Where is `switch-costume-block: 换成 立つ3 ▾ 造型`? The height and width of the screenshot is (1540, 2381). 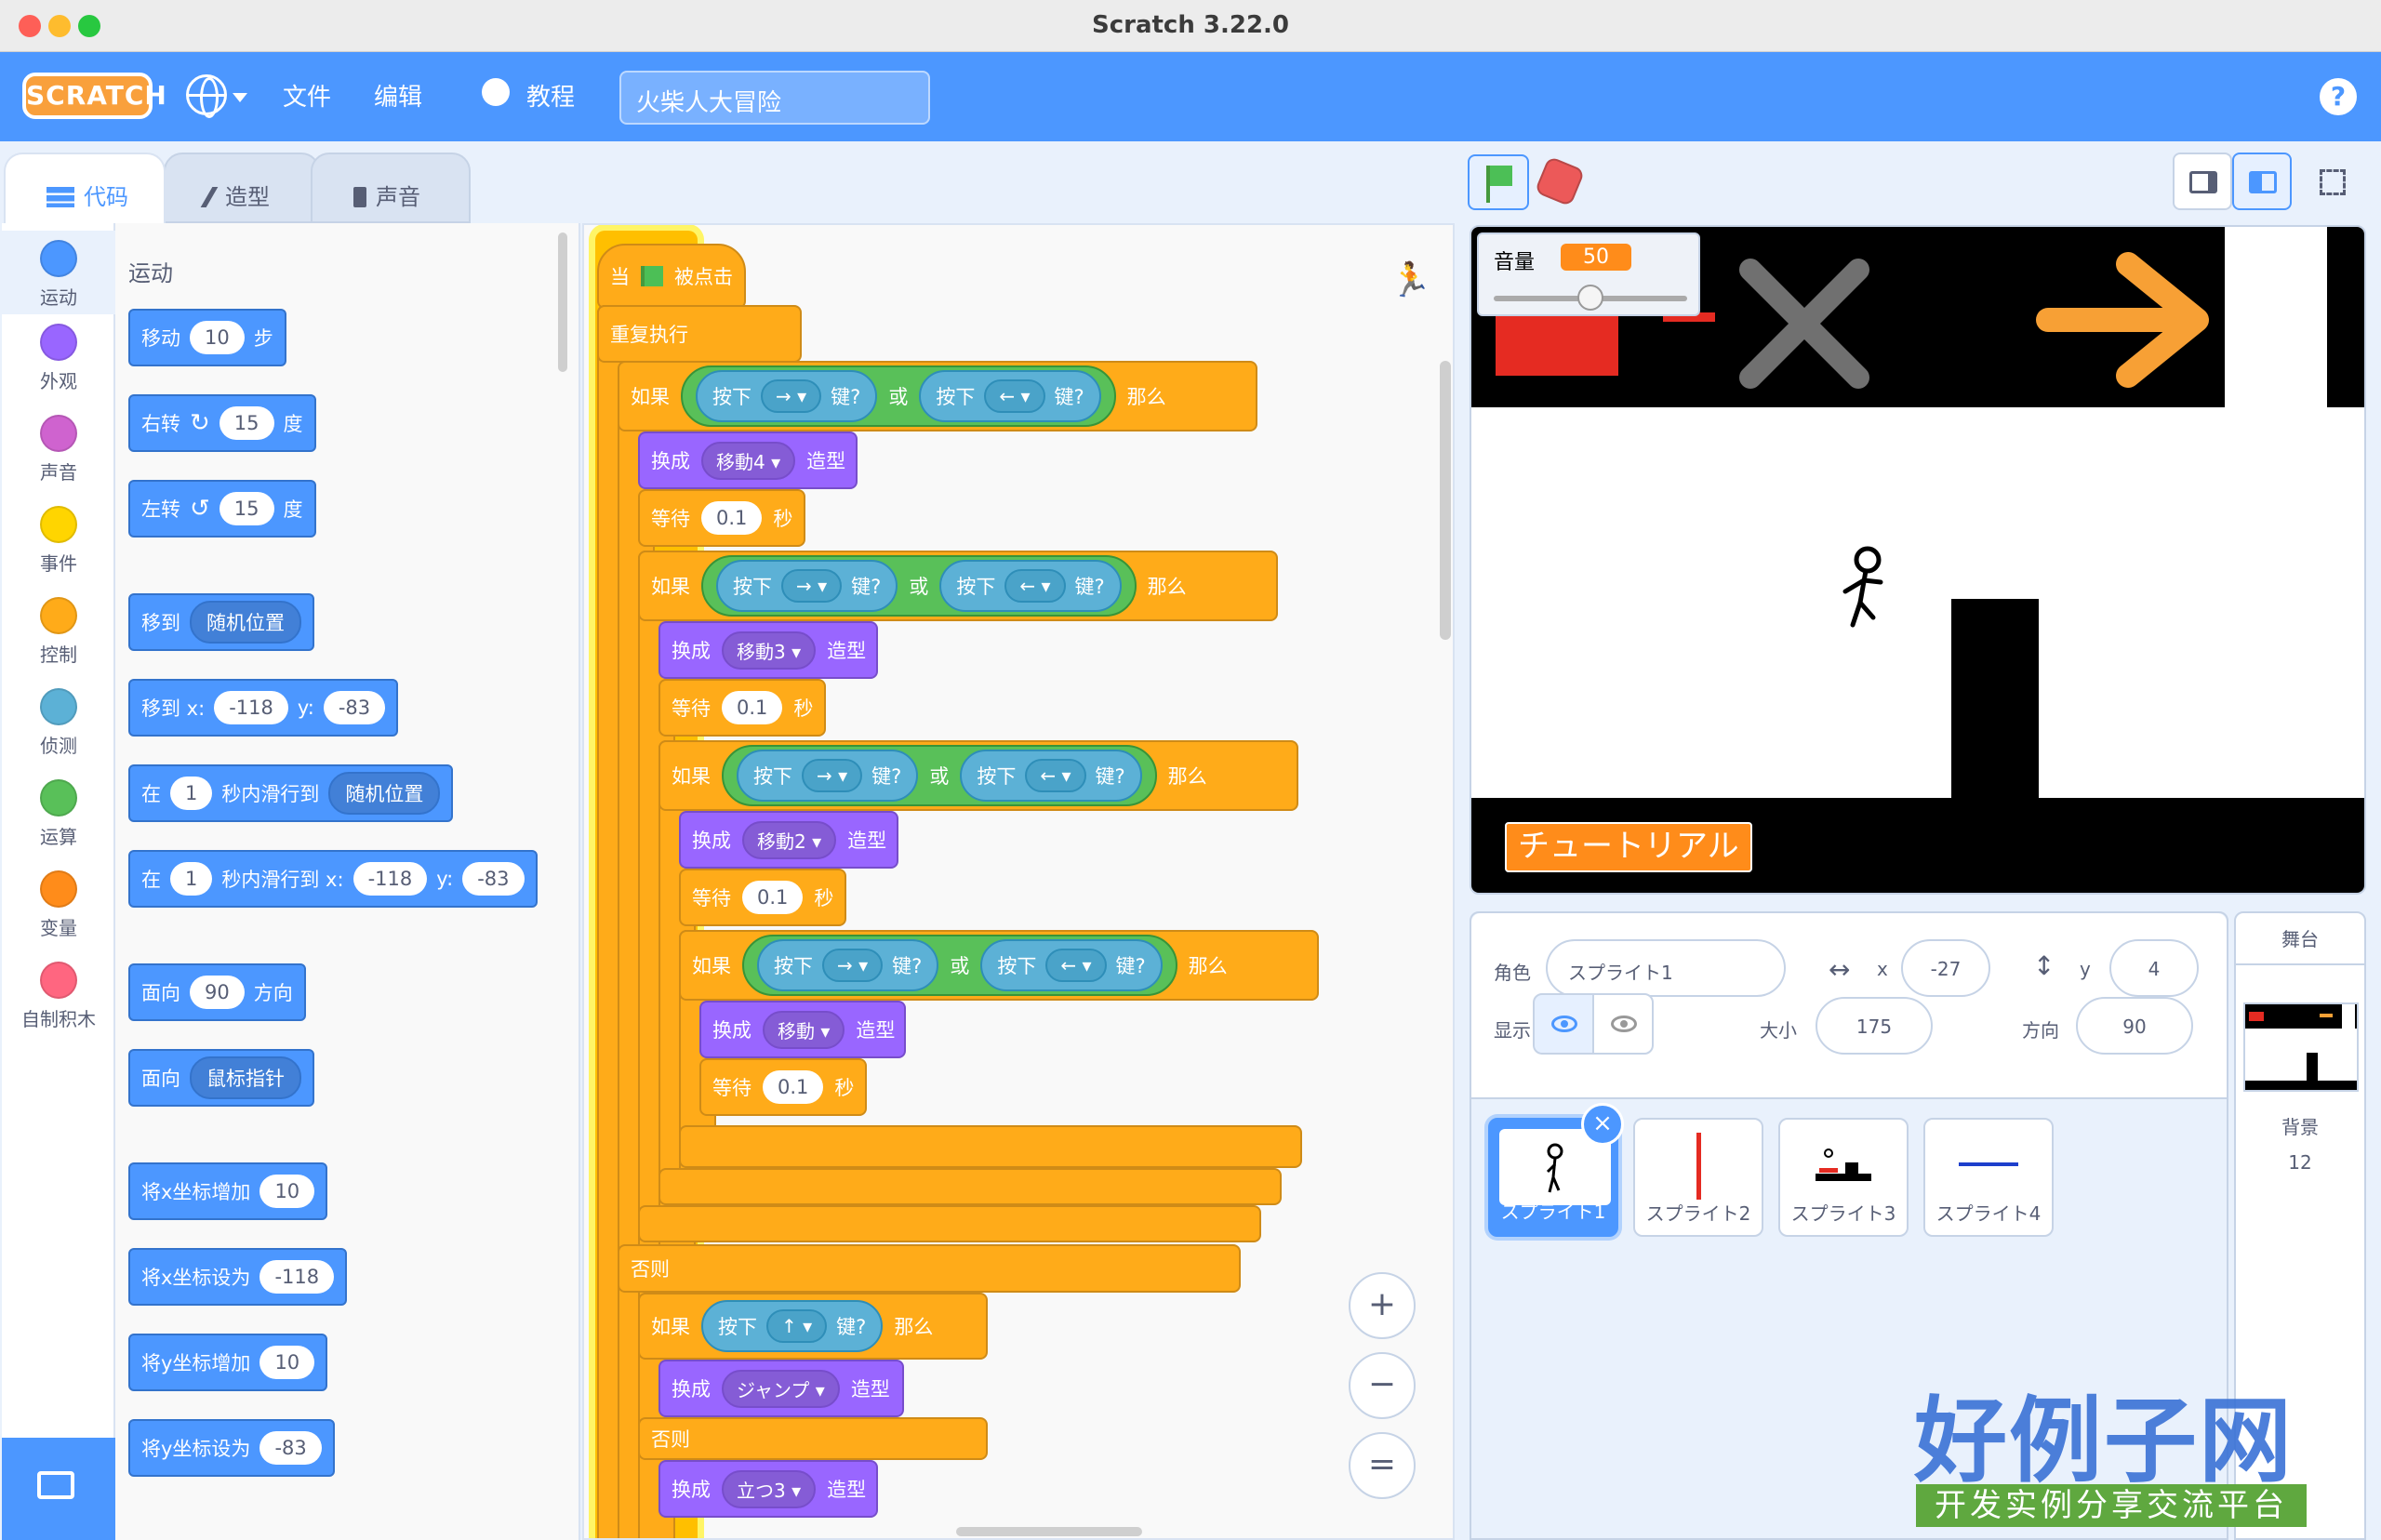
switch-costume-block: 换成 立つ3 ▾ 造型 is located at coordinates (768, 1489).